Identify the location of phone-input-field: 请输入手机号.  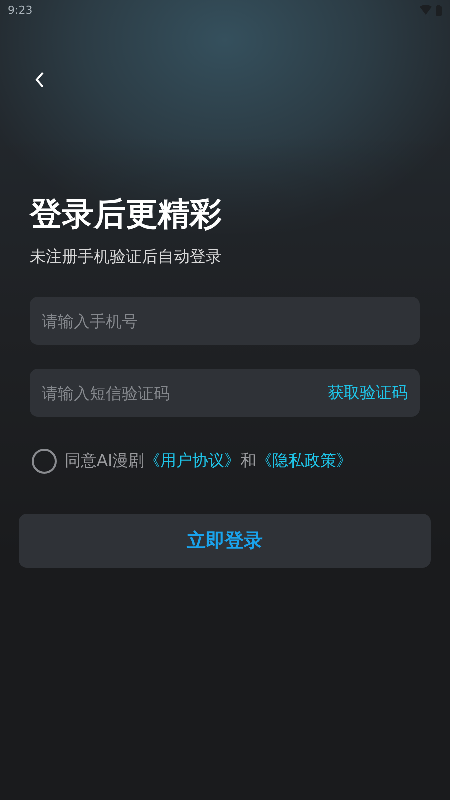
(225, 321).